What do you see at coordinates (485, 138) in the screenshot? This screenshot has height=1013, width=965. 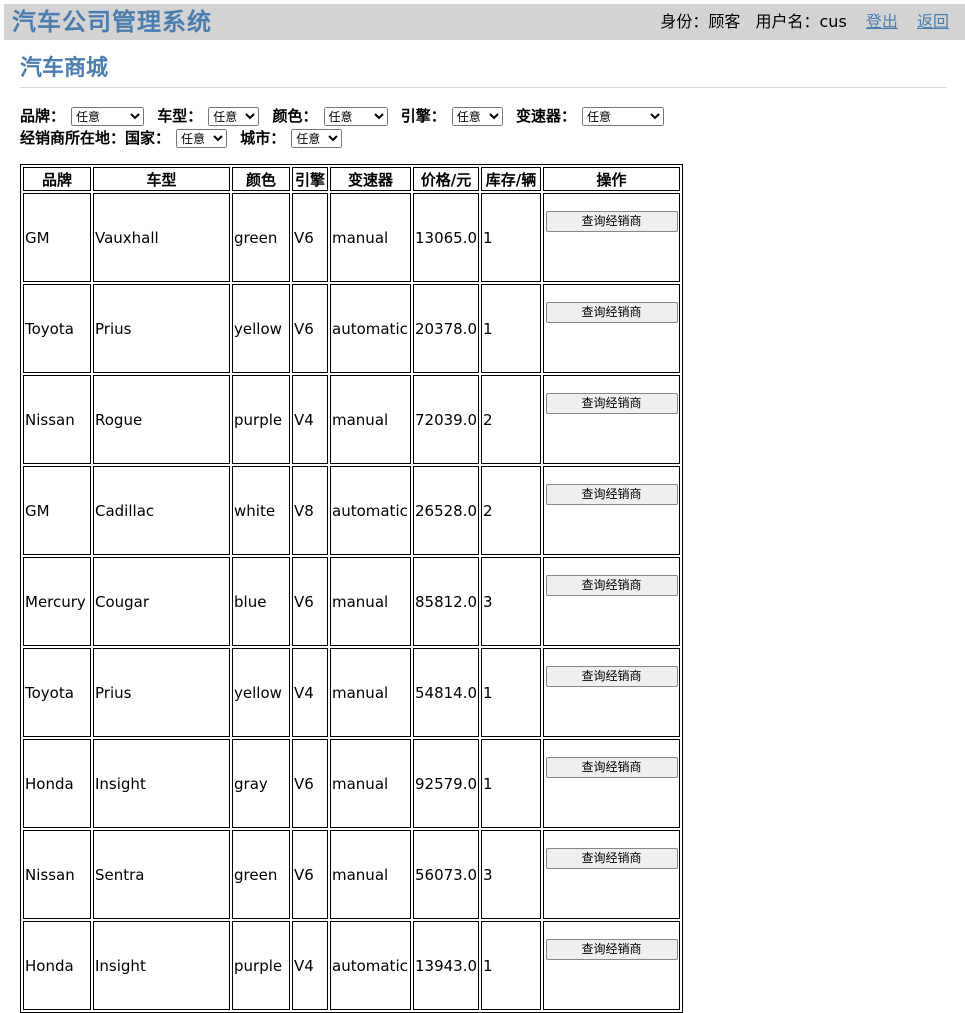 I see `filter-line-2: 经销商所在地： 国家： 任意 城市： 任意` at bounding box center [485, 138].